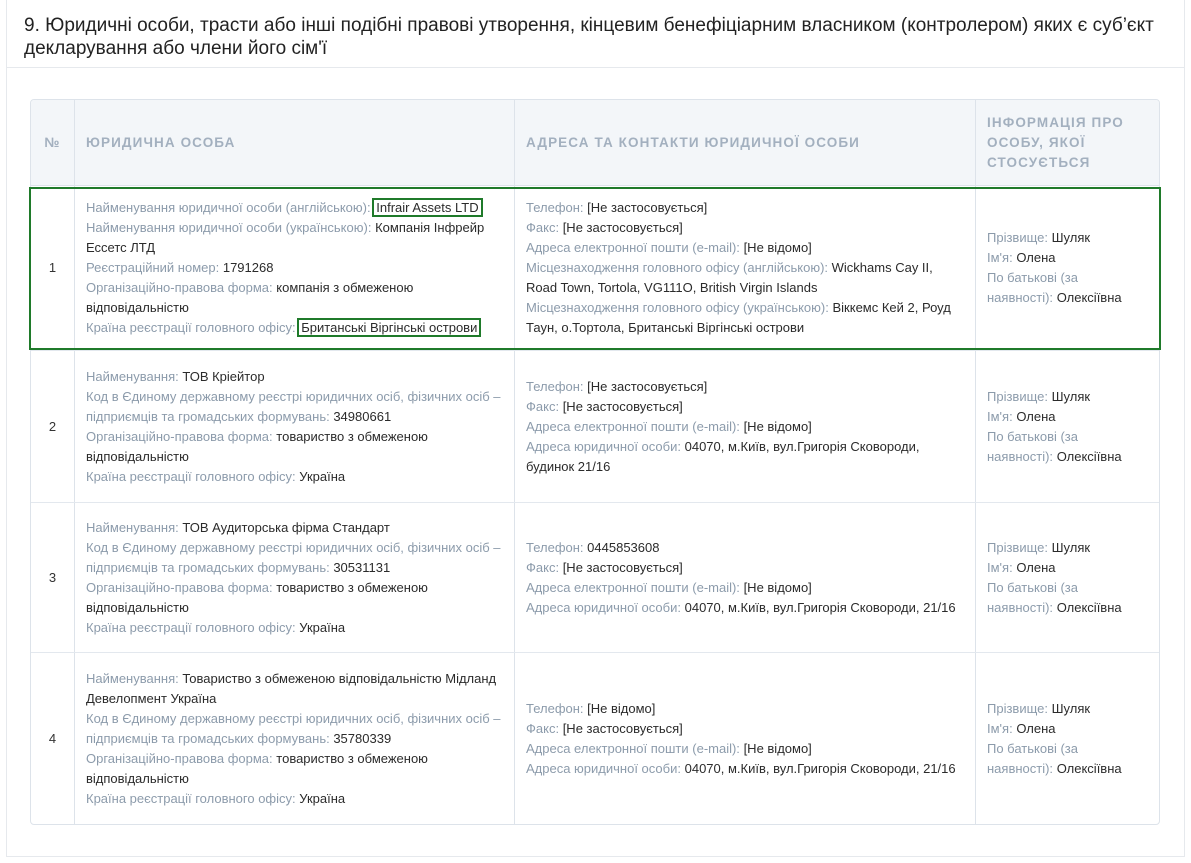 The image size is (1191, 863). I want to click on row-number: 1, so click(52, 267).